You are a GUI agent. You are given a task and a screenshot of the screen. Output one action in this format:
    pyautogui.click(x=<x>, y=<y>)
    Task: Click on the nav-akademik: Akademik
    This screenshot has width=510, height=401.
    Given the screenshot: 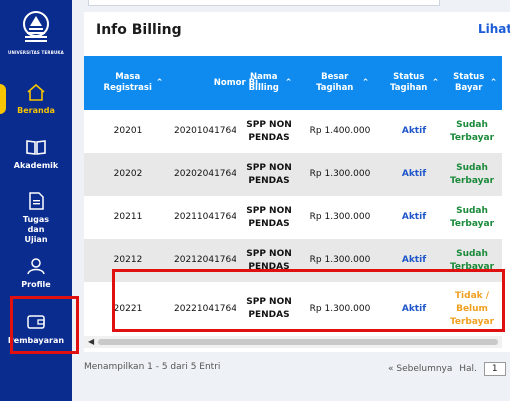 What is the action you would take?
    pyautogui.click(x=36, y=154)
    